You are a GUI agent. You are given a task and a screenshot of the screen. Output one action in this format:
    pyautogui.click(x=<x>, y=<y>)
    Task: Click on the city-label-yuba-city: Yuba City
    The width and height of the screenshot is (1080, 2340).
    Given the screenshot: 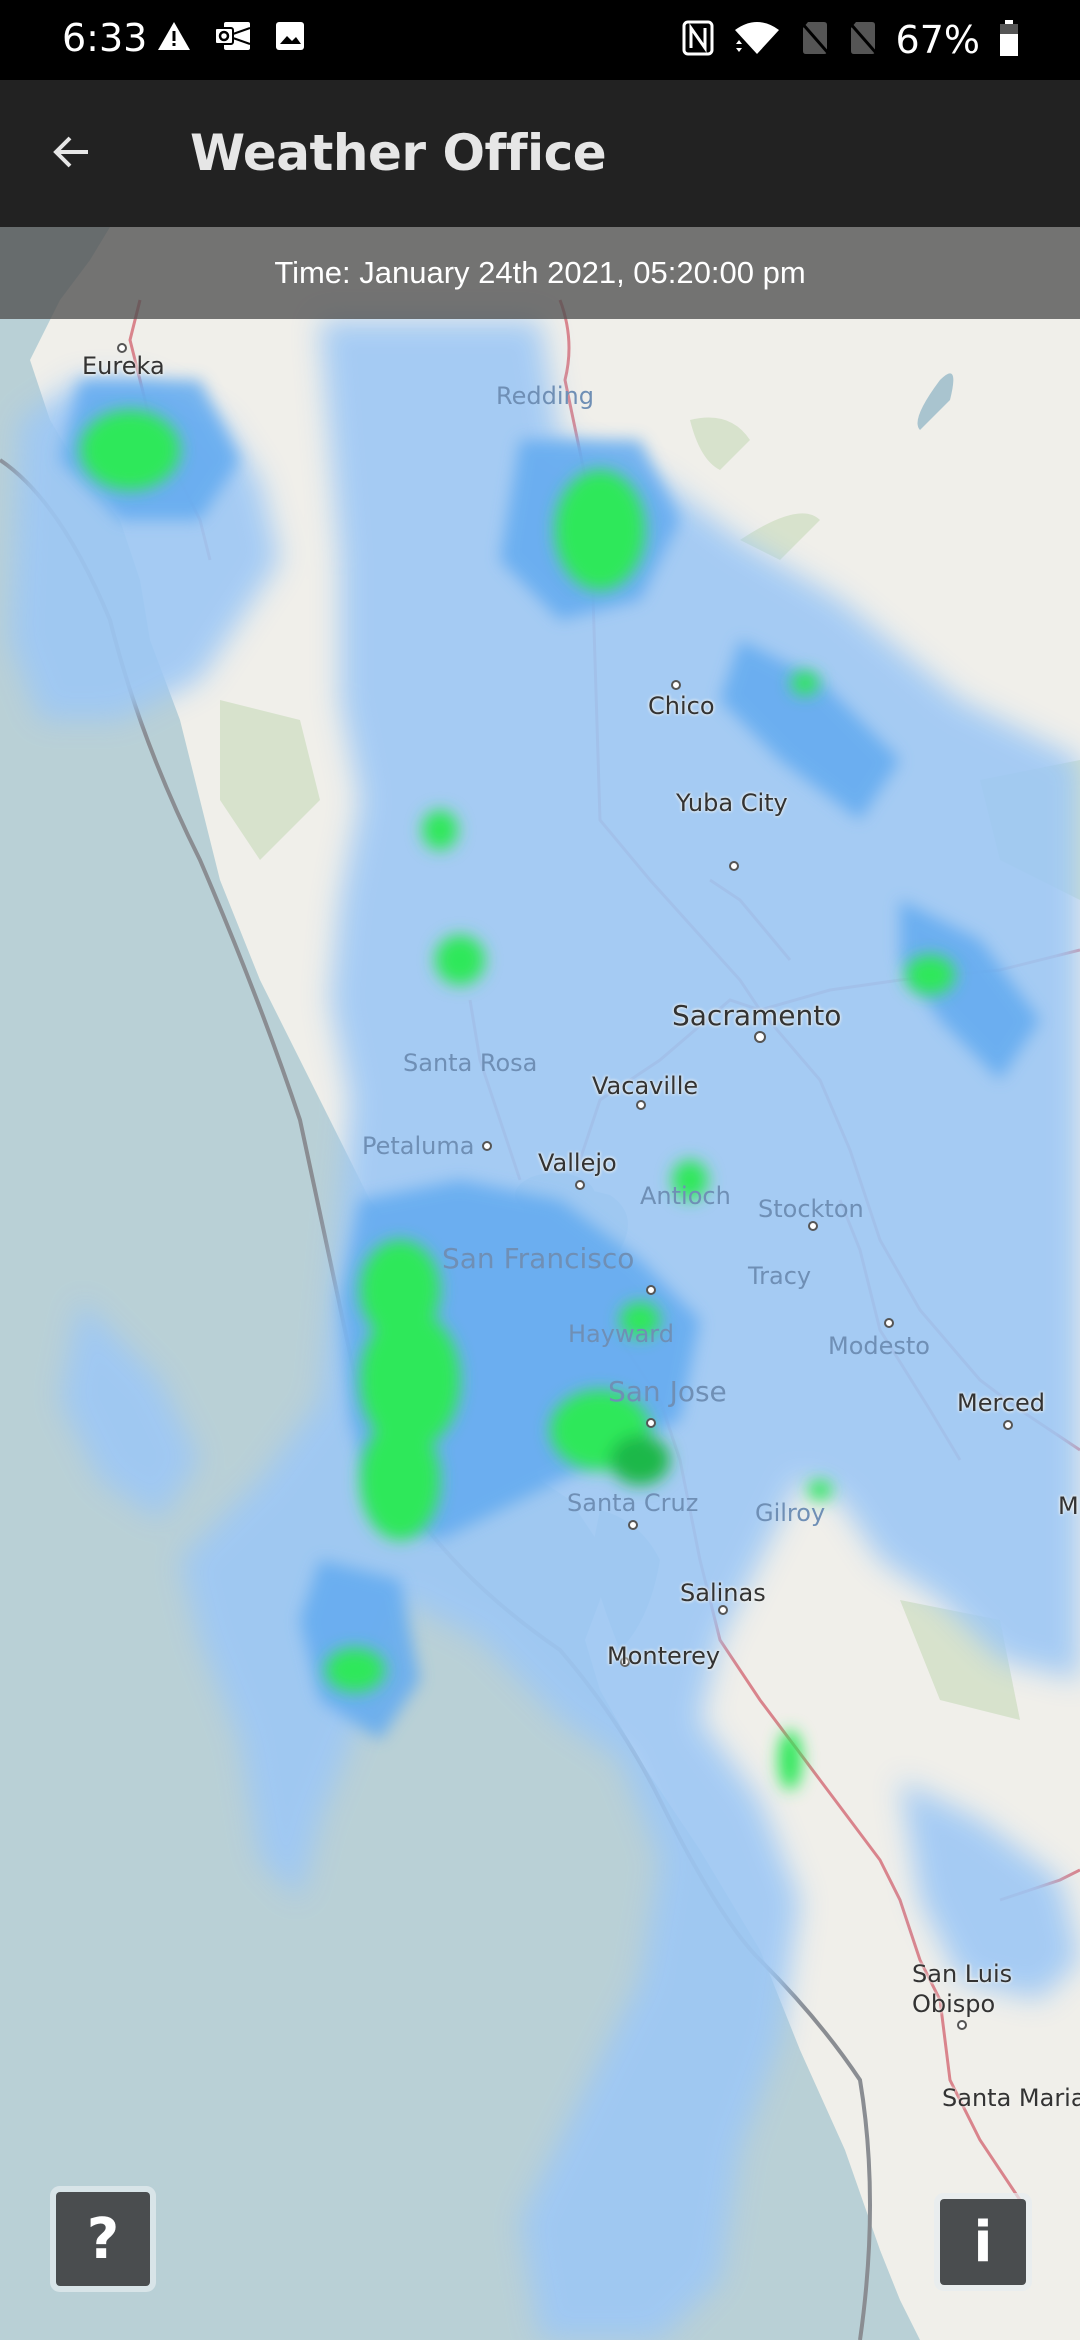 What is the action you would take?
    pyautogui.click(x=732, y=803)
    